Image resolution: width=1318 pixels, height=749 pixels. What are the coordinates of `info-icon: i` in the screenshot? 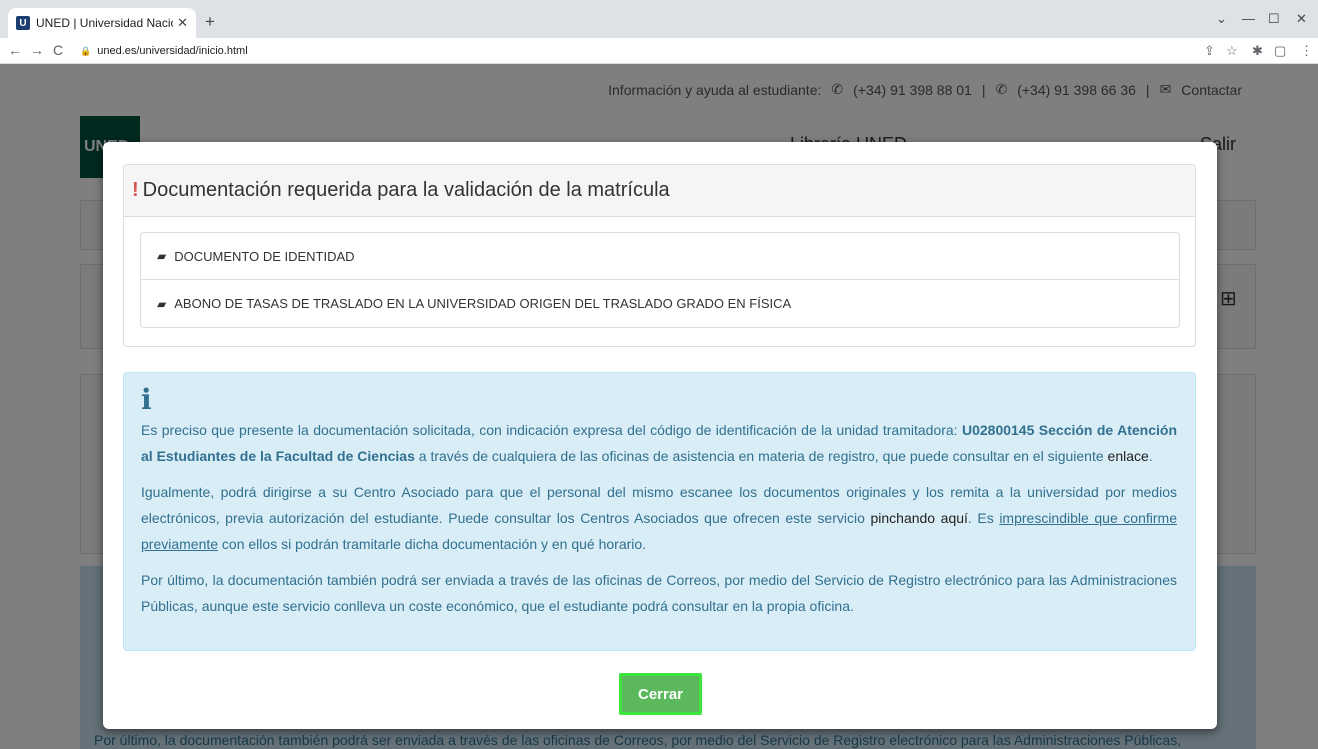 It's located at (146, 399).